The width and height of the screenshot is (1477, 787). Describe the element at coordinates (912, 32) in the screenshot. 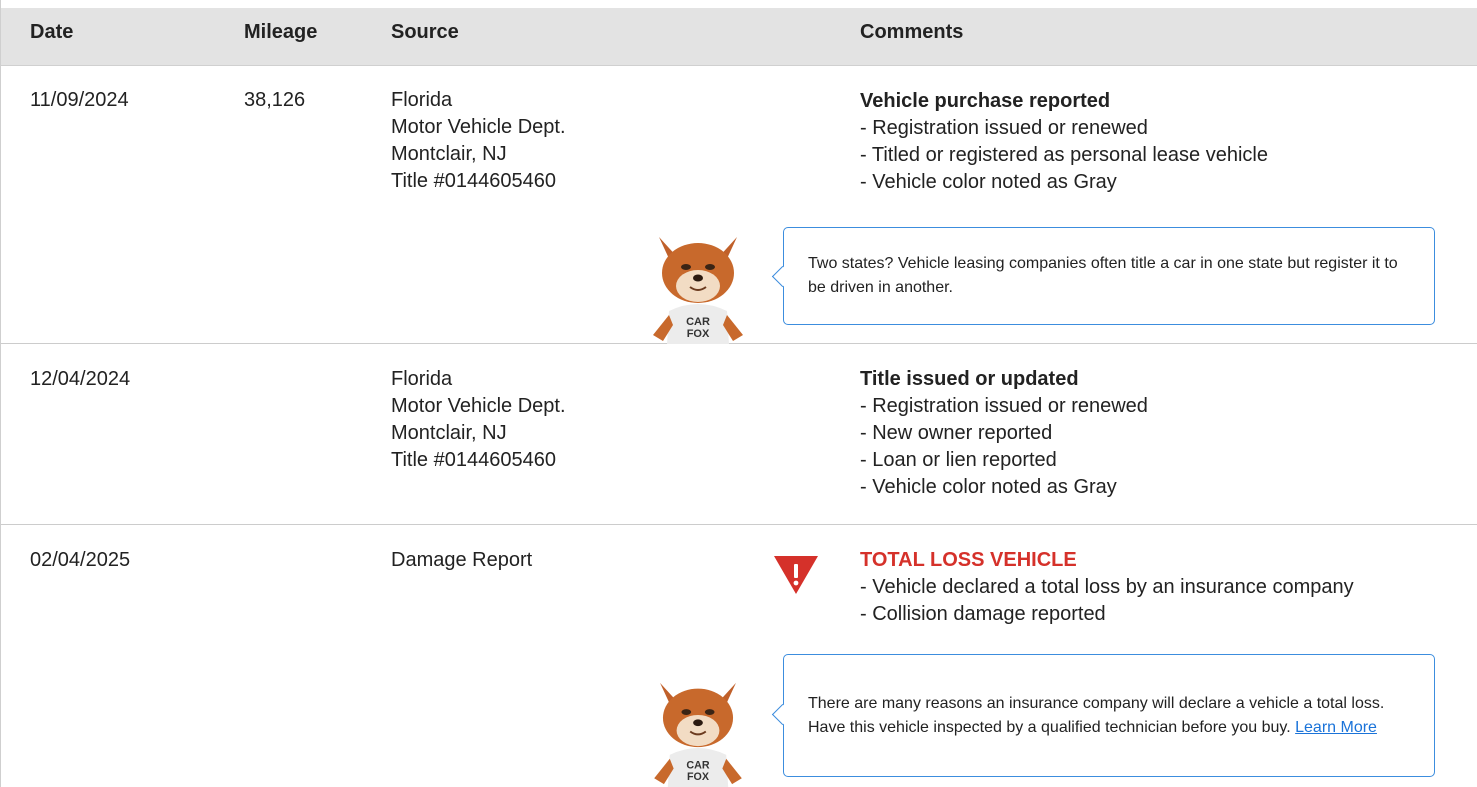

I see `column-header-comments: Comments` at that location.